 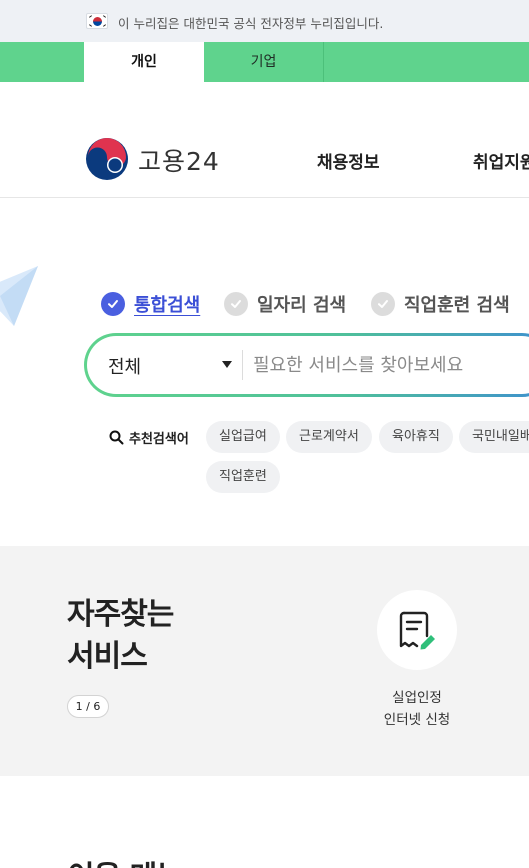 What do you see at coordinates (416, 437) in the screenshot?
I see `keyword-chip: 육아휴직` at bounding box center [416, 437].